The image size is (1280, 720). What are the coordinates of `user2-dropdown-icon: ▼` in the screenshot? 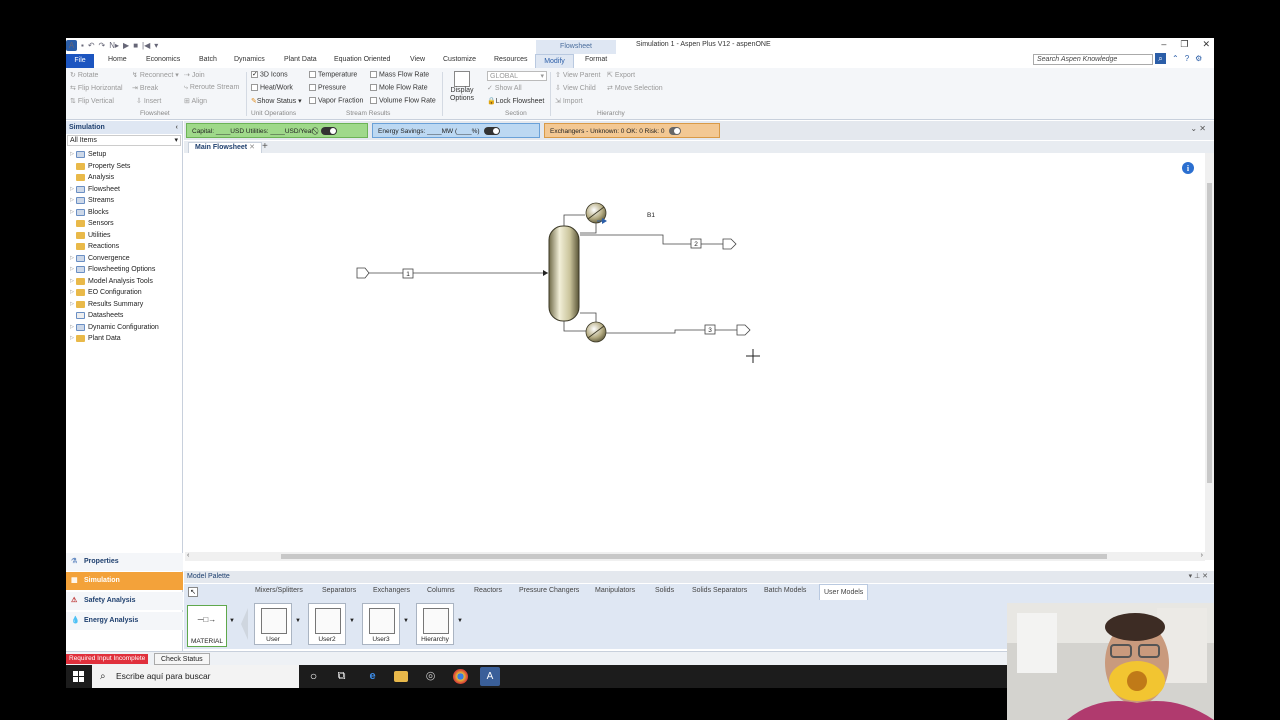 It's located at (352, 621).